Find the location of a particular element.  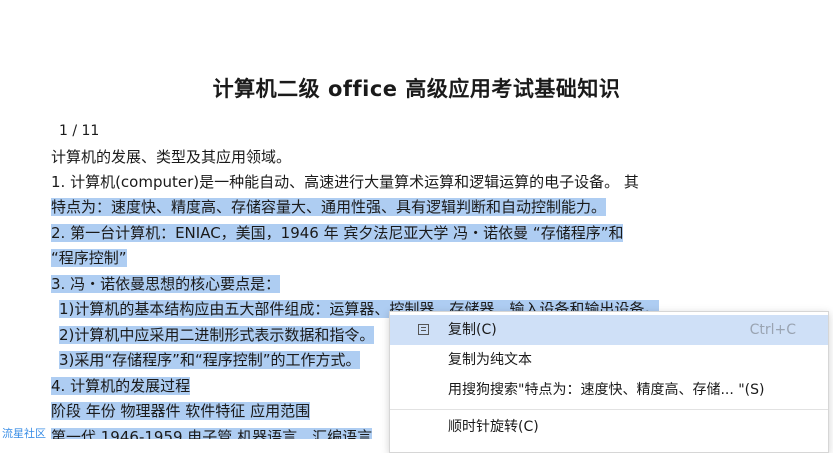

doc-line-selected: 阶段 年份 物理器件 软件特征 应用范围 is located at coordinates (181, 411).